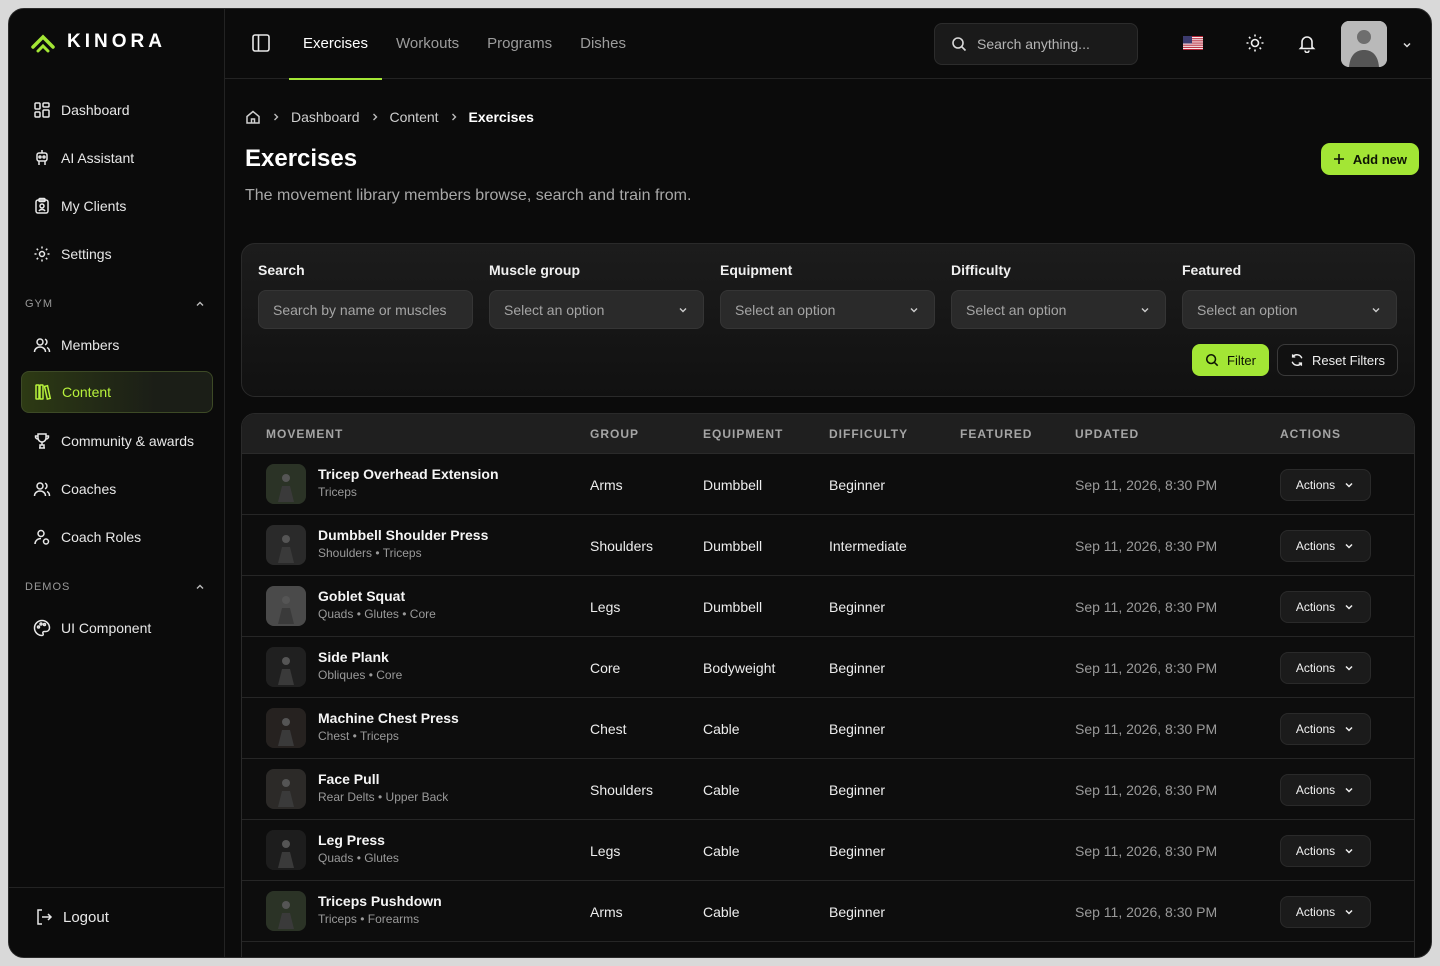 This screenshot has width=1440, height=966. Describe the element at coordinates (408, 474) in the screenshot. I see `exercise-name: Tricep Overhead Extension` at that location.